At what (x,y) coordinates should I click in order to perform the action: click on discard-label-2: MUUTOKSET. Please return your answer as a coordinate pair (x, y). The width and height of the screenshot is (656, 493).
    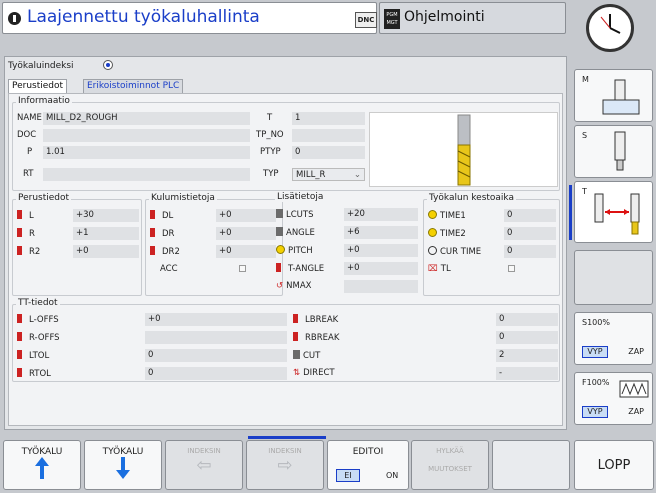
    Looking at the image, I should click on (450, 469).